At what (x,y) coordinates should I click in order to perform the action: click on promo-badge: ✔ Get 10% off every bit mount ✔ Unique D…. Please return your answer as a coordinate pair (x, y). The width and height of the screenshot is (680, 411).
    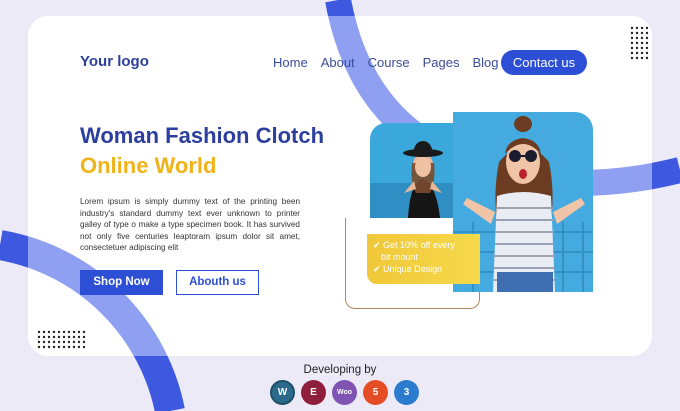
    Looking at the image, I should click on (423, 259).